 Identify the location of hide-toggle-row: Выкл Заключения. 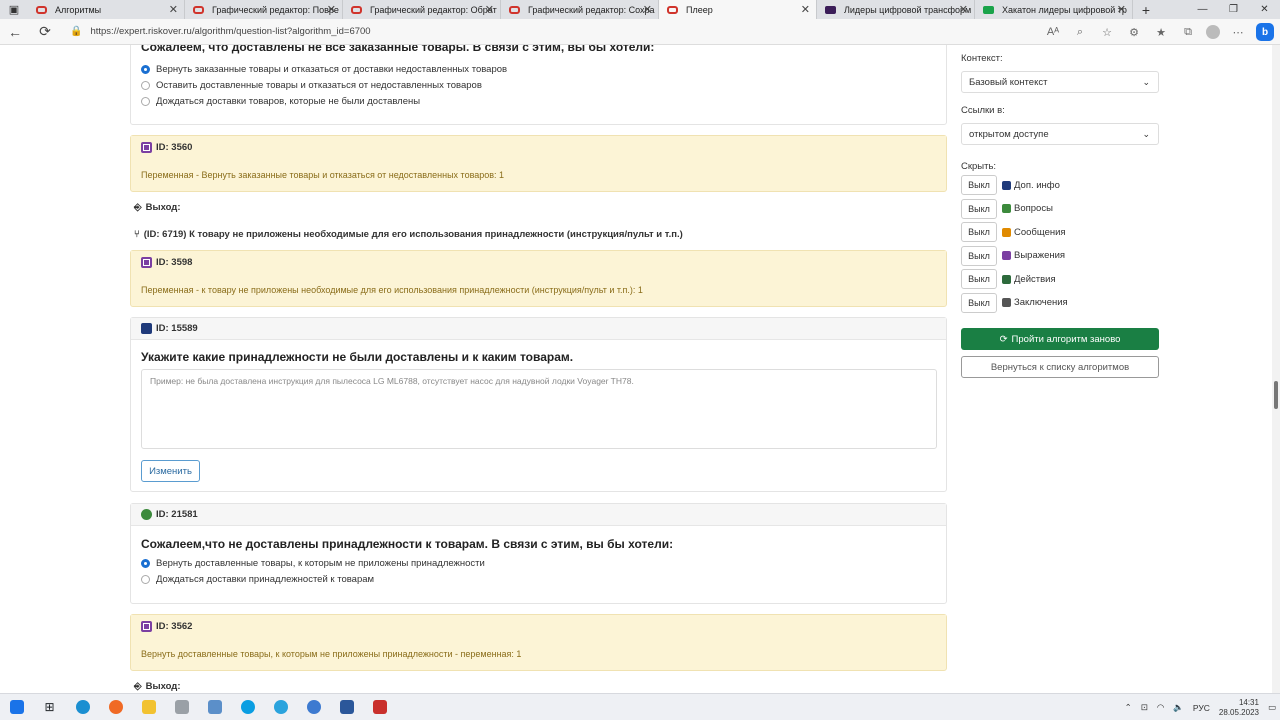
(1014, 302).